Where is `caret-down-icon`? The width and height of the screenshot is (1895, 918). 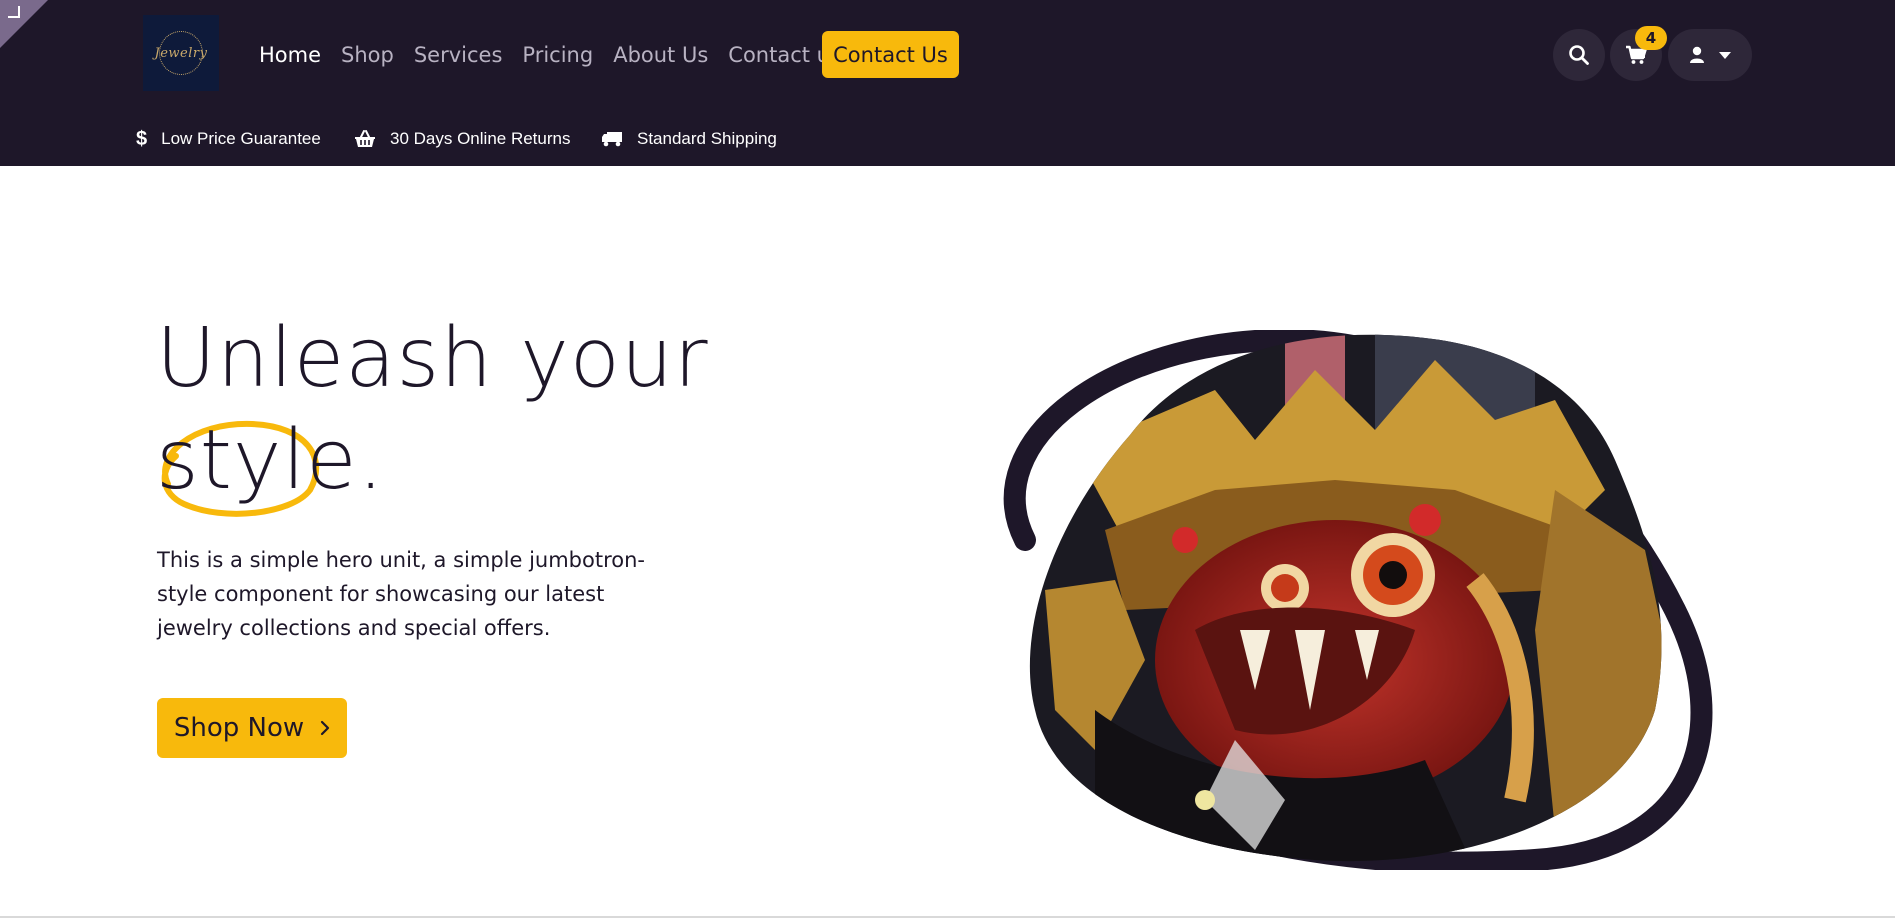 caret-down-icon is located at coordinates (1725, 55).